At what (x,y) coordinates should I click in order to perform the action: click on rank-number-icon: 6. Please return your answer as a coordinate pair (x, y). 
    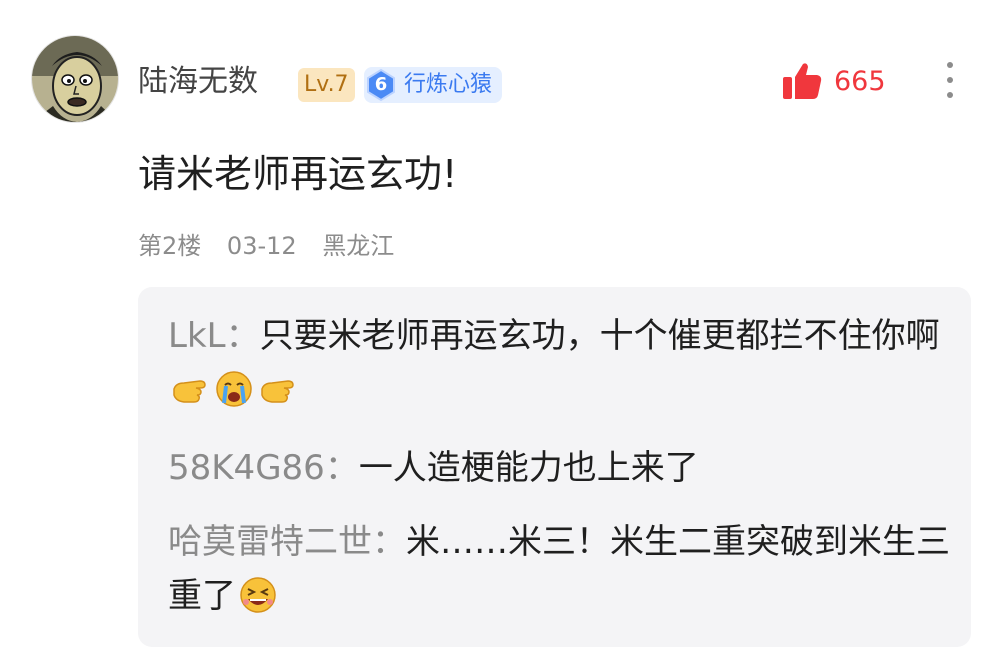
    Looking at the image, I should click on (381, 85).